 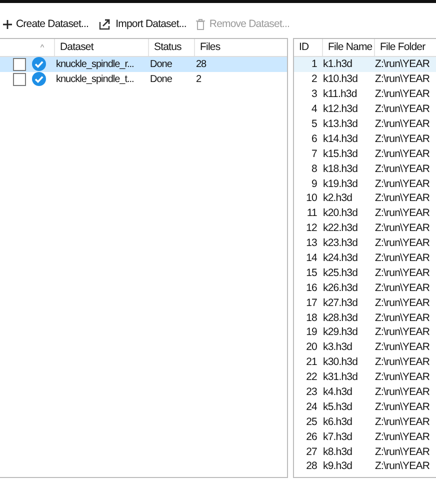 I want to click on table-cell-text: 11, so click(x=312, y=213).